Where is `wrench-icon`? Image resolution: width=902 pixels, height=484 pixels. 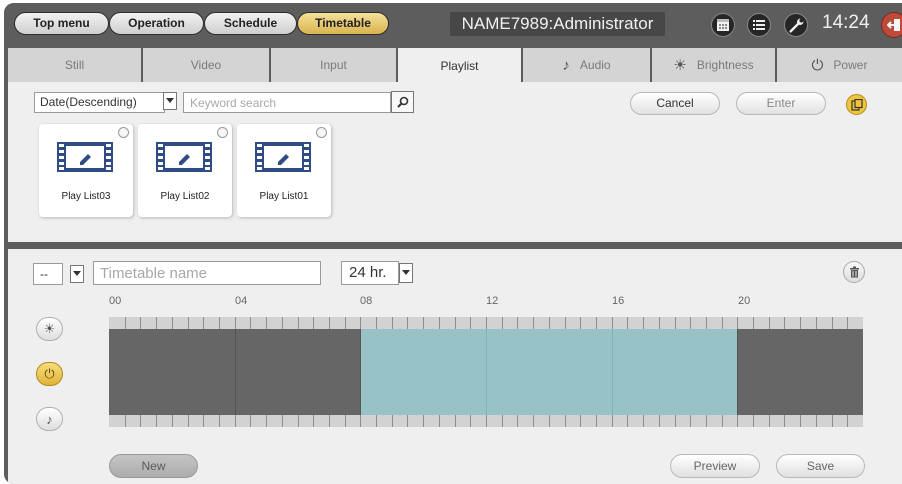 wrench-icon is located at coordinates (796, 25).